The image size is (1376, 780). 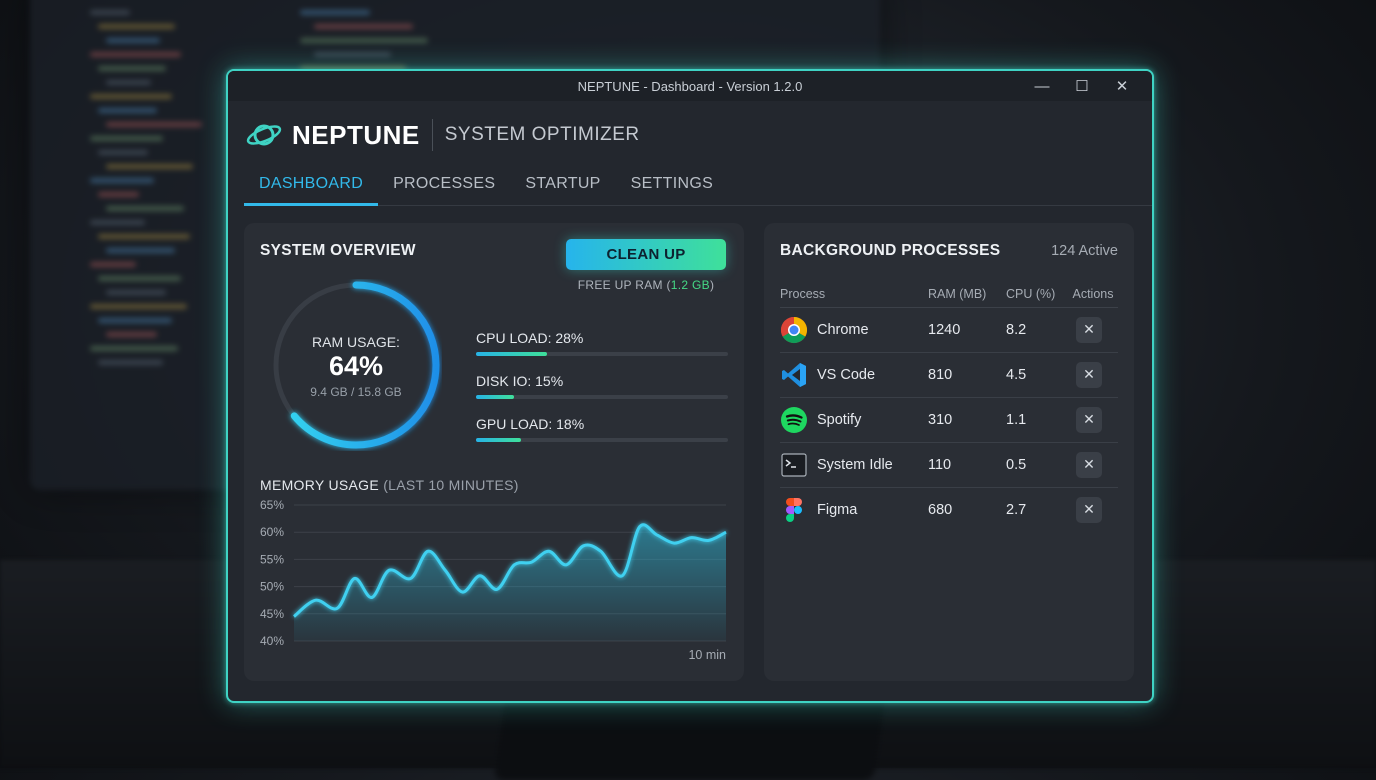 What do you see at coordinates (690, 285) in the screenshot?
I see `free-up-amount: 1.2 GB` at bounding box center [690, 285].